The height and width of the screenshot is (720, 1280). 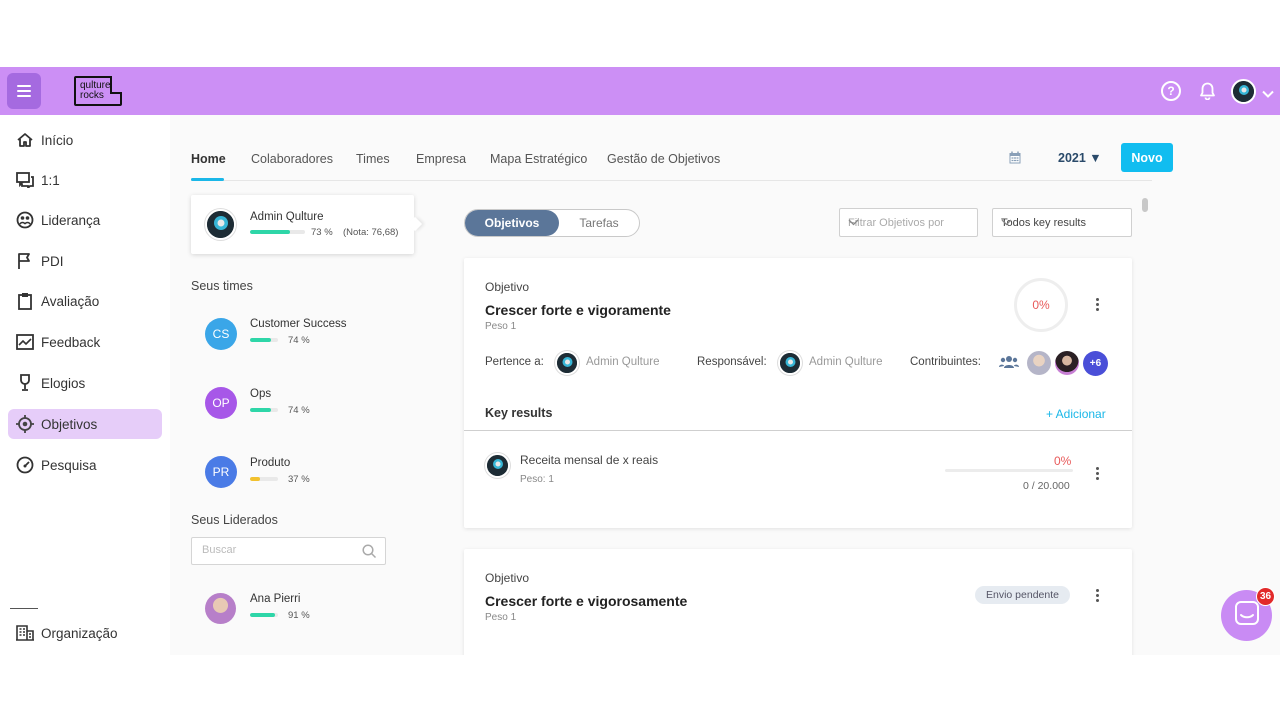 What do you see at coordinates (277, 550) in the screenshot?
I see `led-search-input` at bounding box center [277, 550].